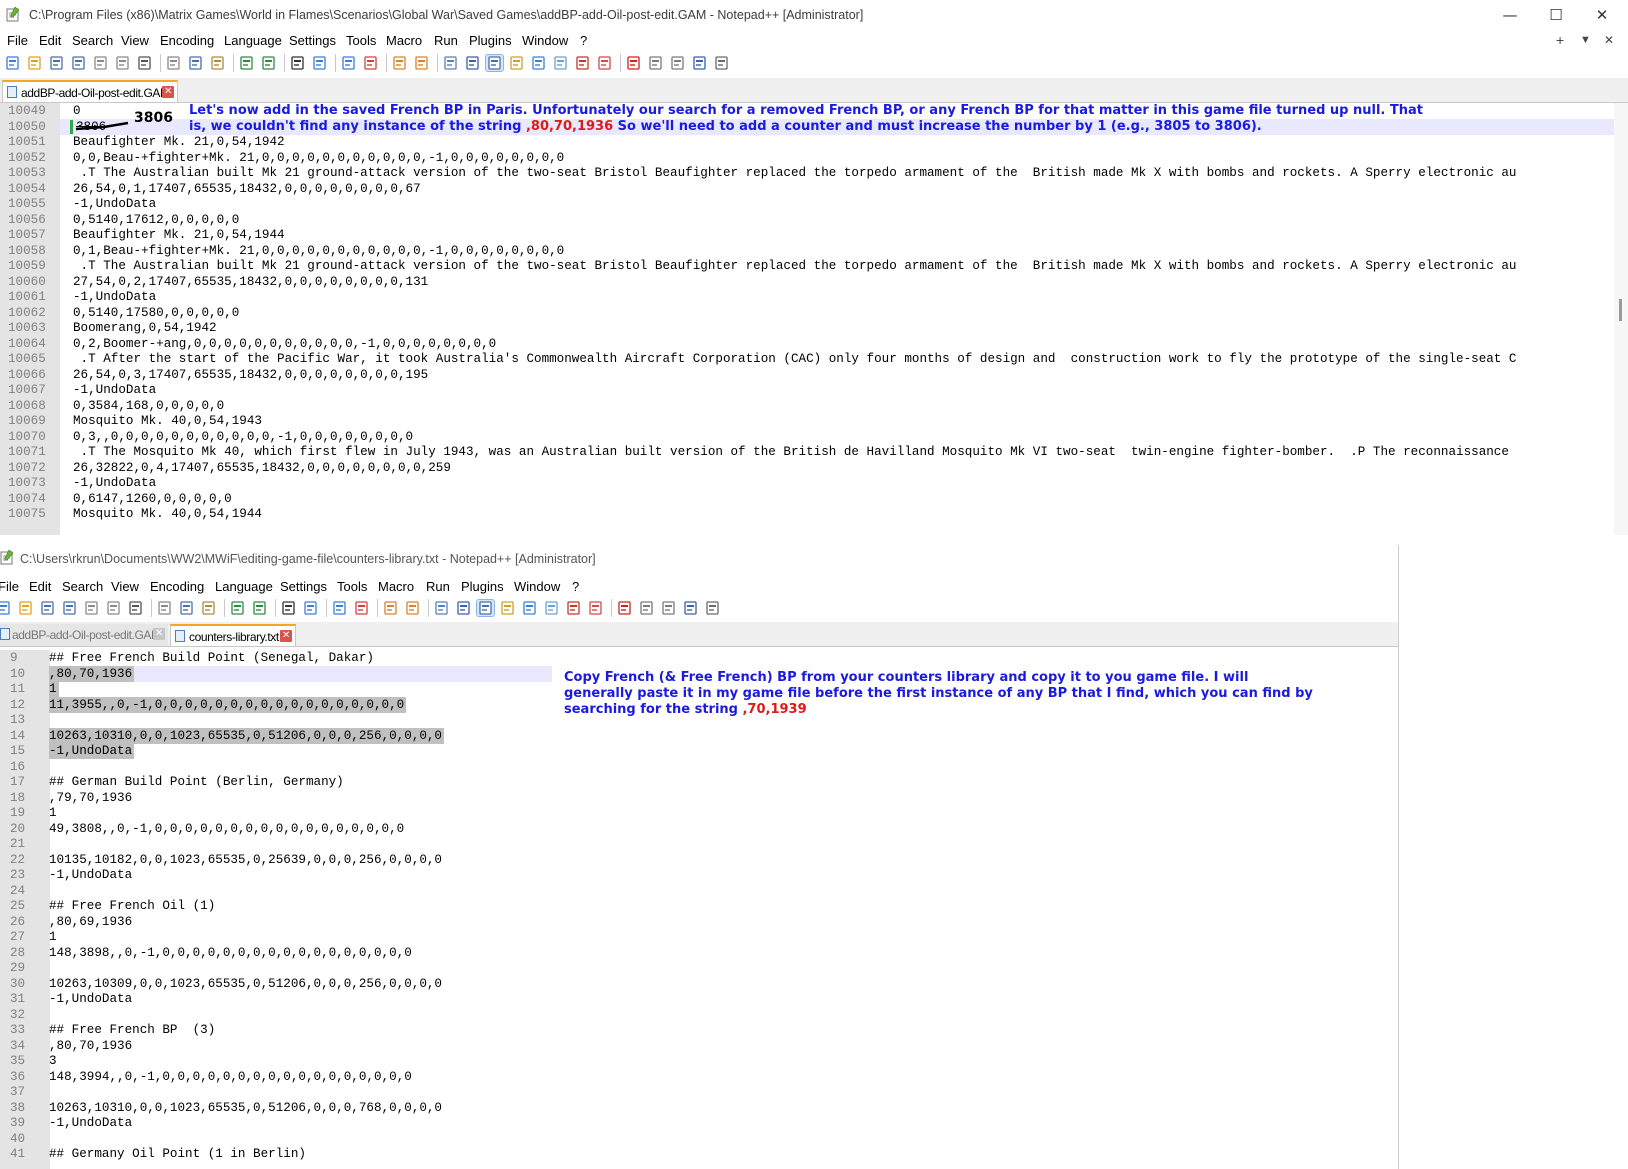 Image resolution: width=1628 pixels, height=1169 pixels. Describe the element at coordinates (233, 635) in the screenshot. I see `tab-counters-library: counters-library.txt ✕` at that location.